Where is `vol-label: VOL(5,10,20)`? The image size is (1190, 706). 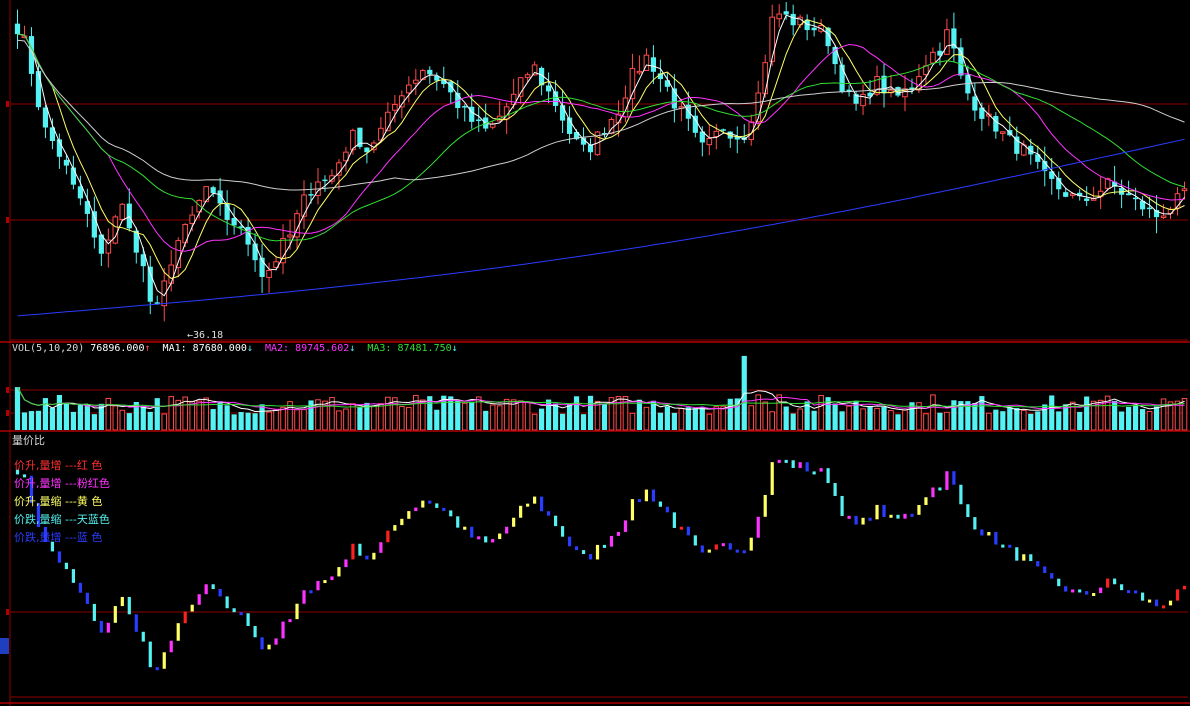
vol-label: VOL(5,10,20) is located at coordinates (48, 348).